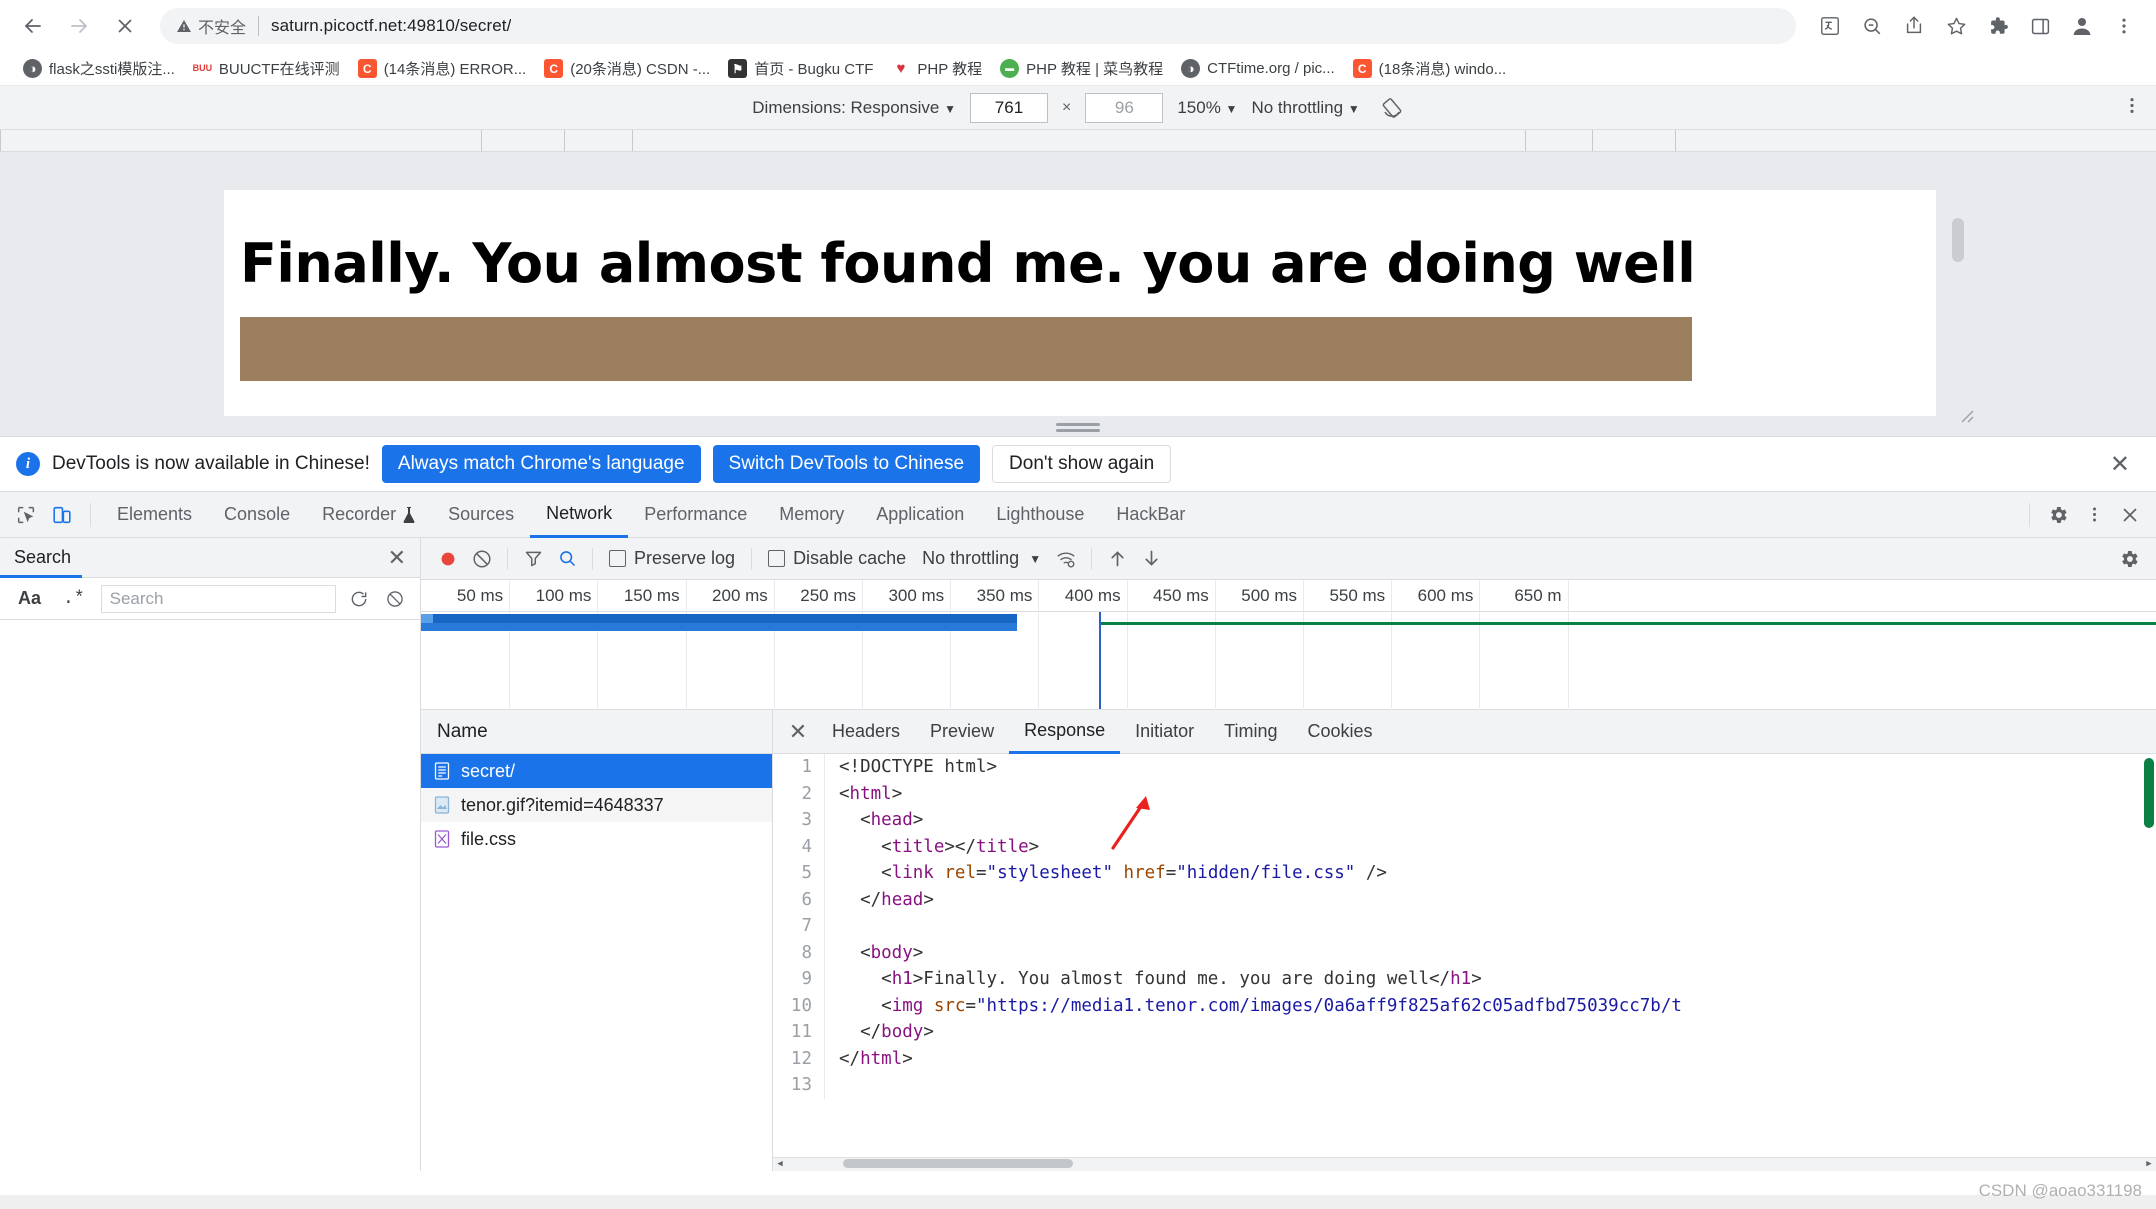 Image resolution: width=2156 pixels, height=1209 pixels. Describe the element at coordinates (1066, 559) in the screenshot. I see `network-conditions-icon` at that location.